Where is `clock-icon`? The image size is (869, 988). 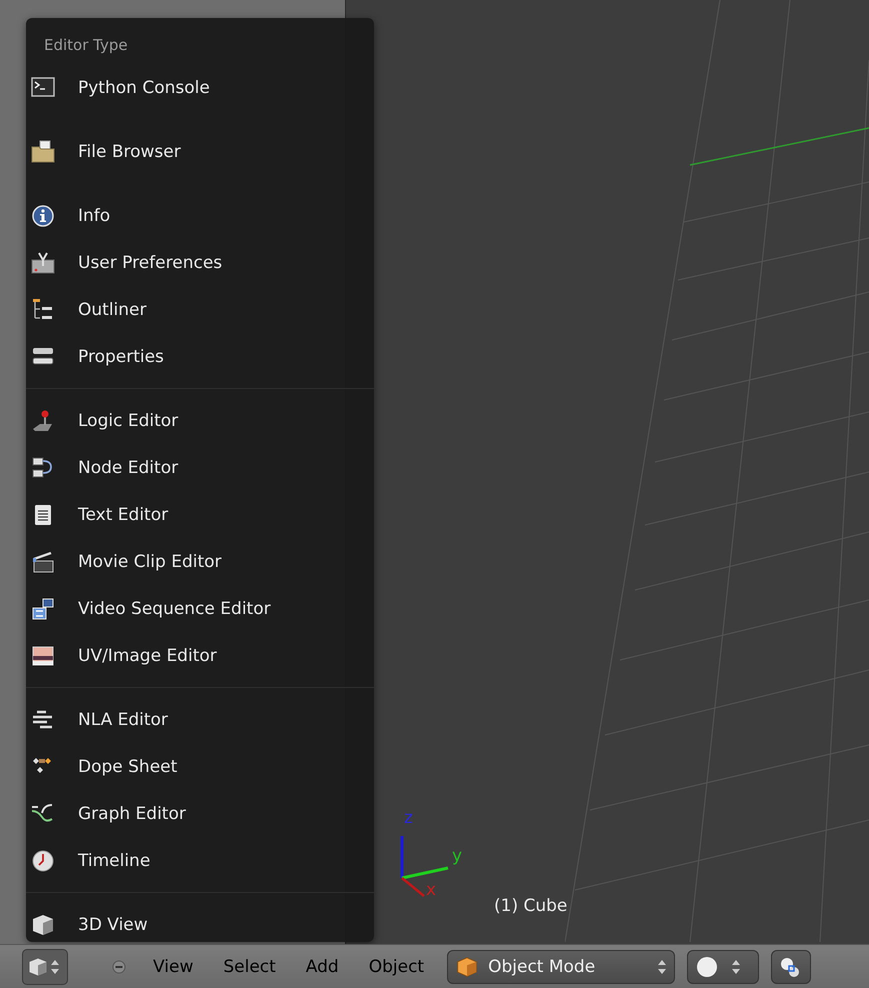 clock-icon is located at coordinates (43, 861).